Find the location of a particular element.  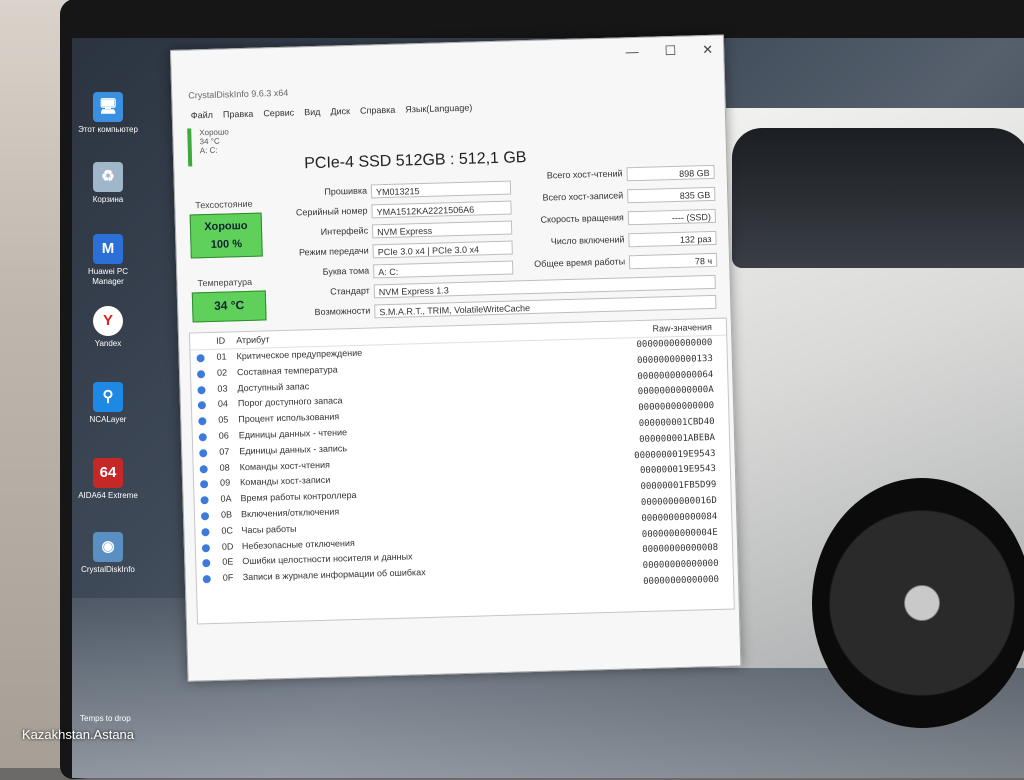

attr-id: 0D is located at coordinates (227, 546).